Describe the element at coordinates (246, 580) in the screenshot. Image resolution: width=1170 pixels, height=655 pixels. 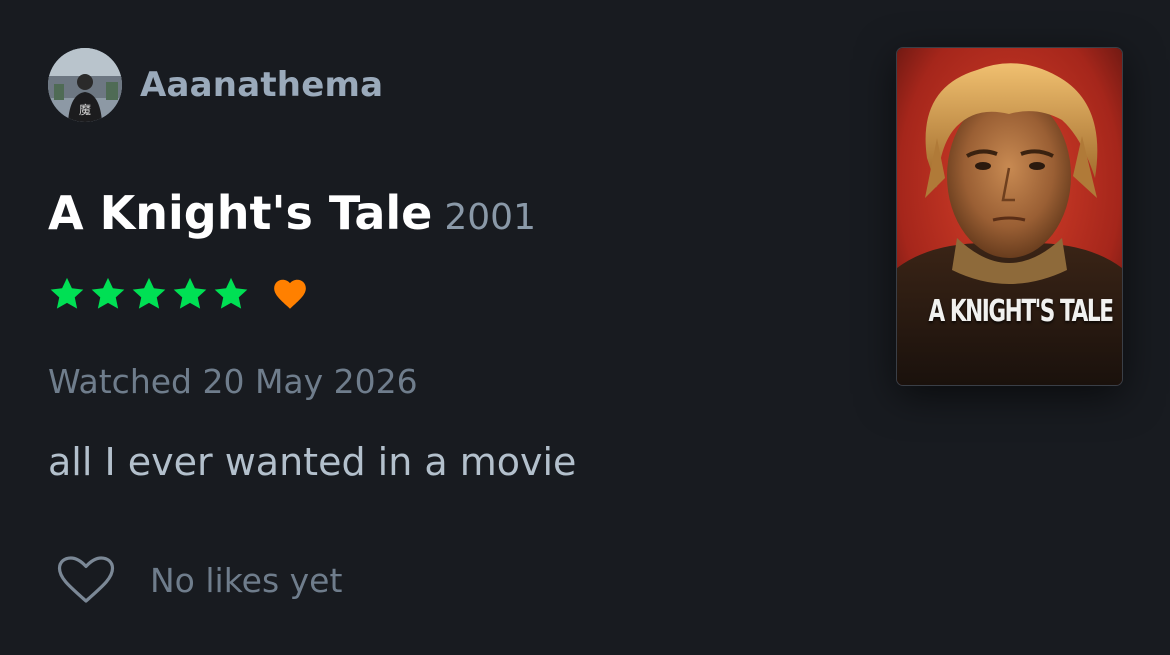
I see `likes-count-text: No likes yet` at that location.